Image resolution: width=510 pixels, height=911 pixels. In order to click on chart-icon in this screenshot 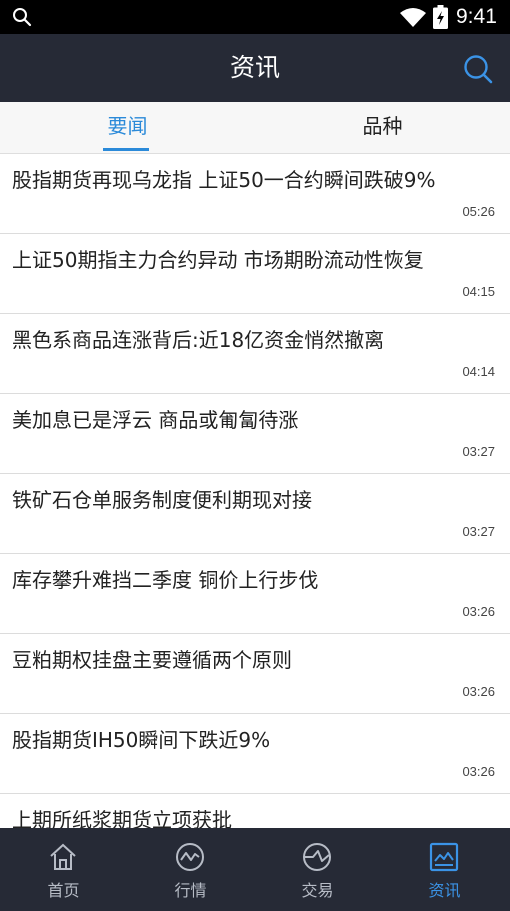, I will do `click(190, 857)`.